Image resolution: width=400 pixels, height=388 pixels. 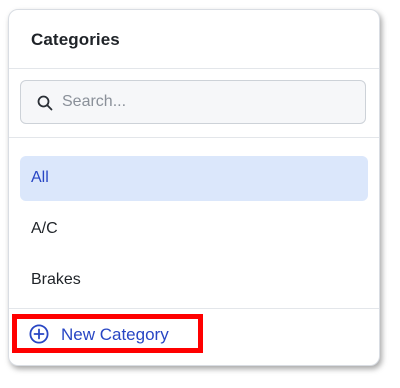 I want to click on new-category-label: New Category, so click(x=115, y=334).